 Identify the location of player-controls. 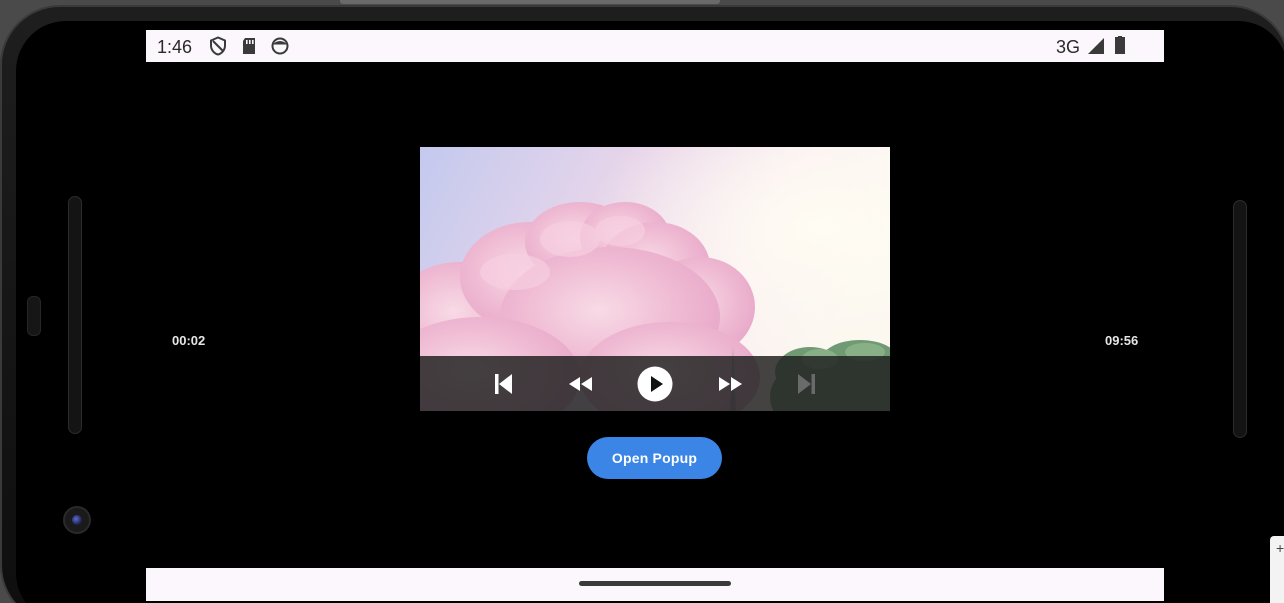
(655, 383).